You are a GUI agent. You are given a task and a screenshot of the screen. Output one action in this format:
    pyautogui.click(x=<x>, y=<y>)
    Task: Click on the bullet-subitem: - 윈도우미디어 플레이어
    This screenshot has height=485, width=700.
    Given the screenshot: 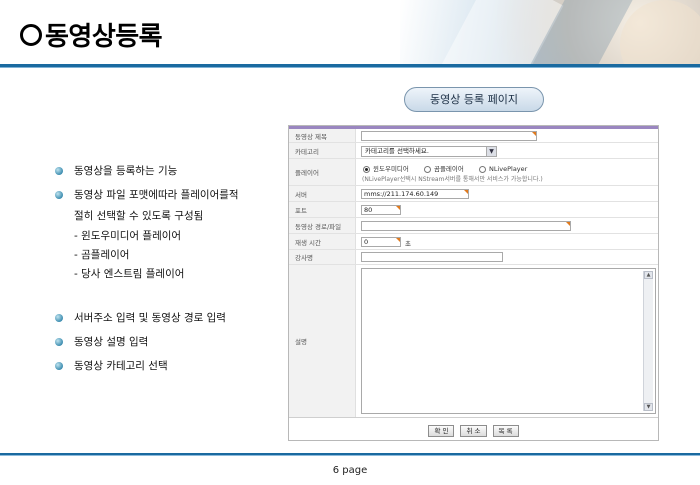 What is the action you would take?
    pyautogui.click(x=128, y=236)
    